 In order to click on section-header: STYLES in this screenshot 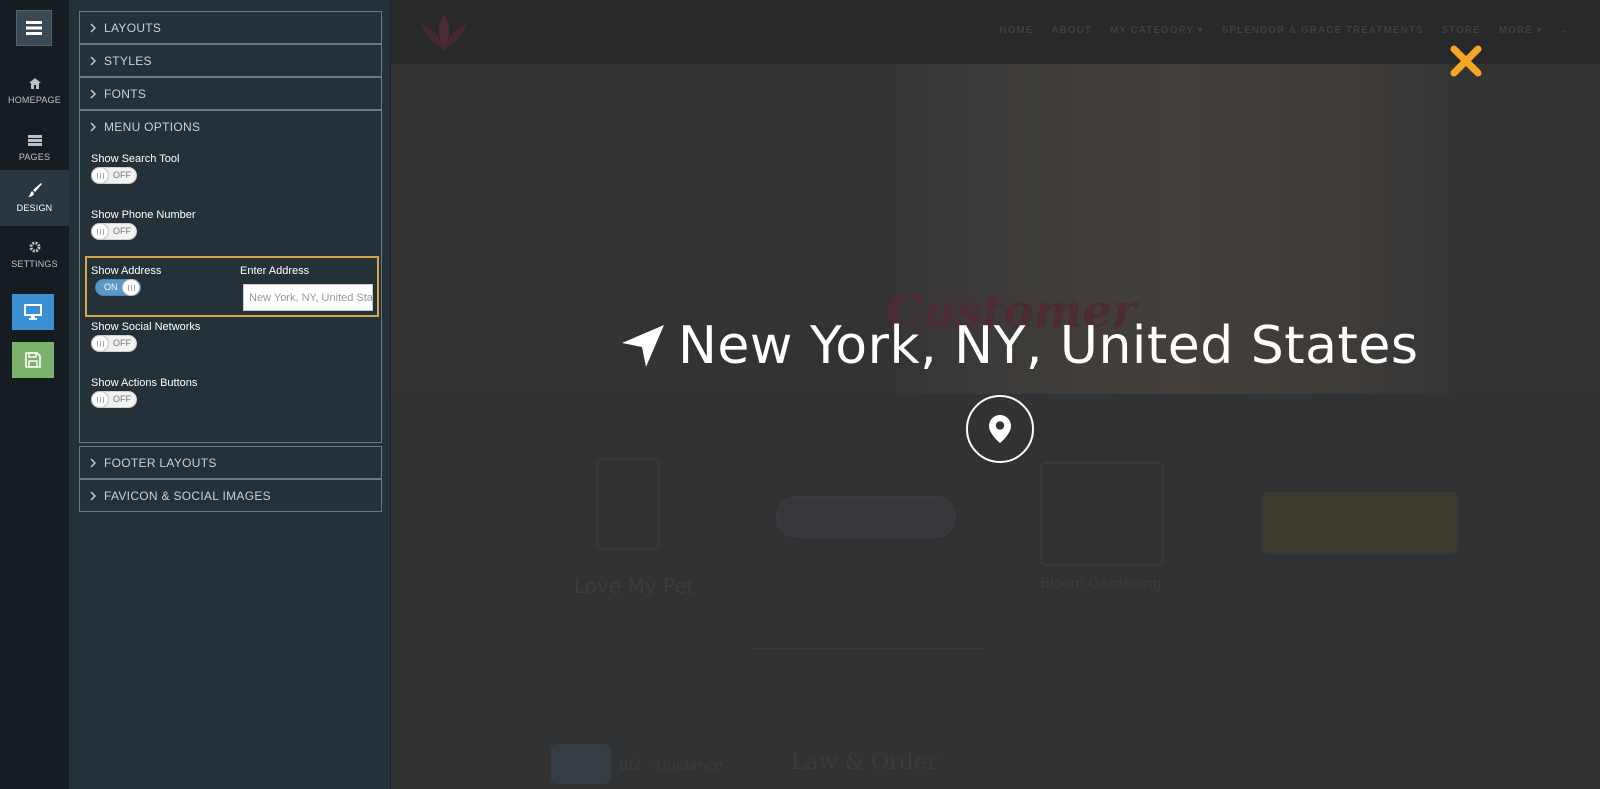, I will do `click(230, 60)`.